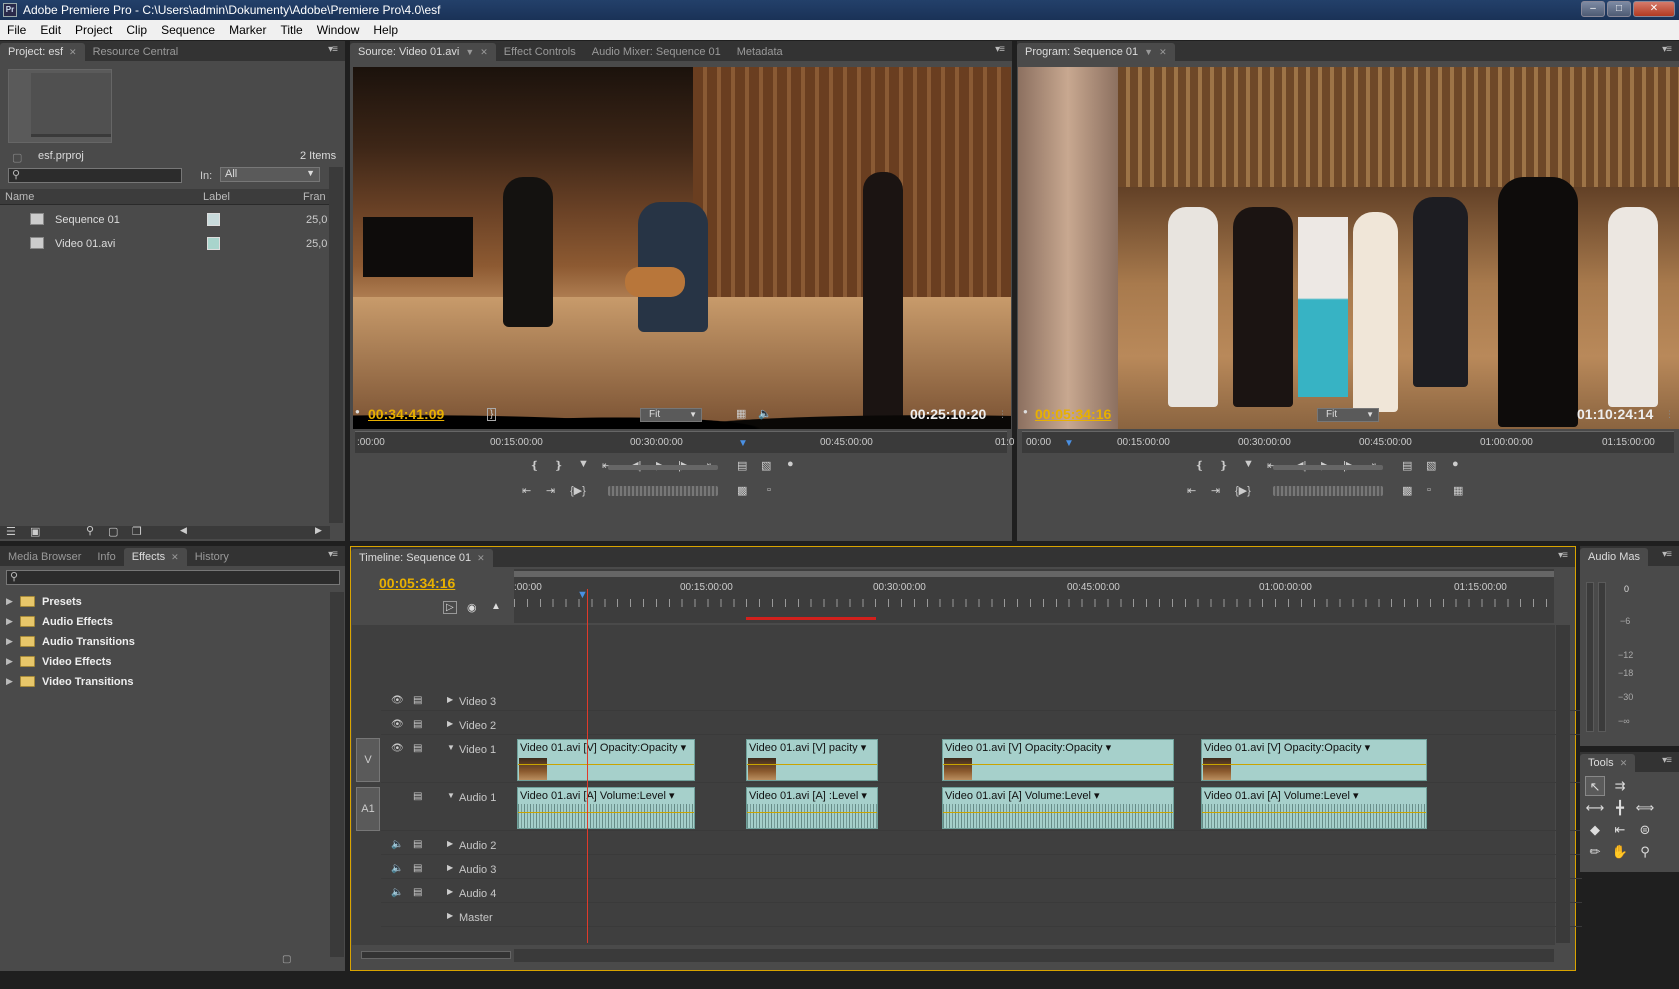 Image resolution: width=1679 pixels, height=989 pixels. Describe the element at coordinates (812, 760) in the screenshot. I see `video-clip: Video 01.avi [V] pacity ▾` at that location.